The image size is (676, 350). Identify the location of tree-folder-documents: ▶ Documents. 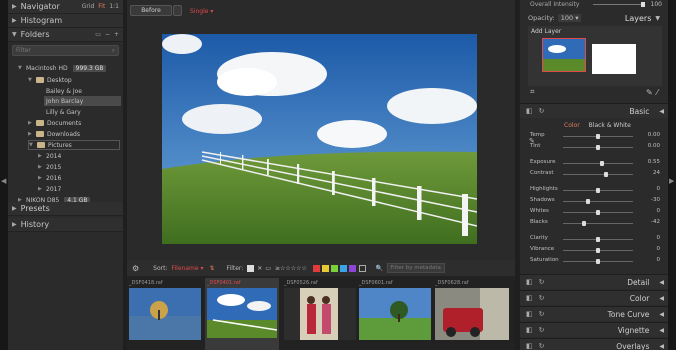
(54, 123).